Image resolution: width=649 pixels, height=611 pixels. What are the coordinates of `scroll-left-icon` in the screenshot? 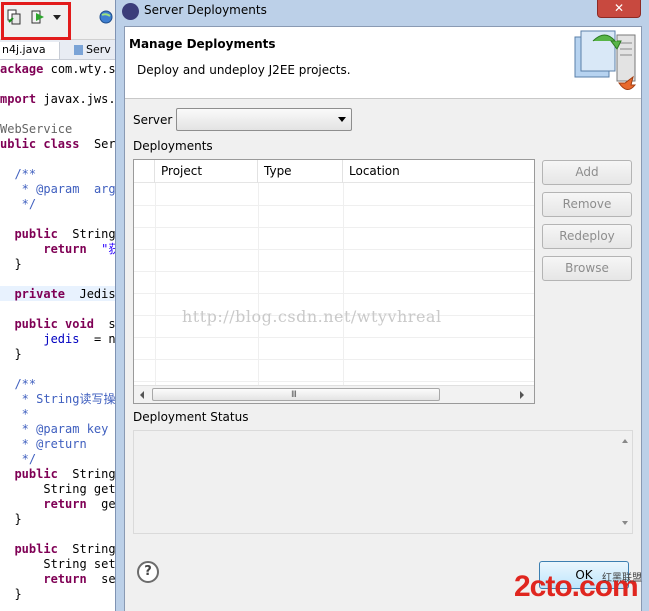 It's located at (142, 395).